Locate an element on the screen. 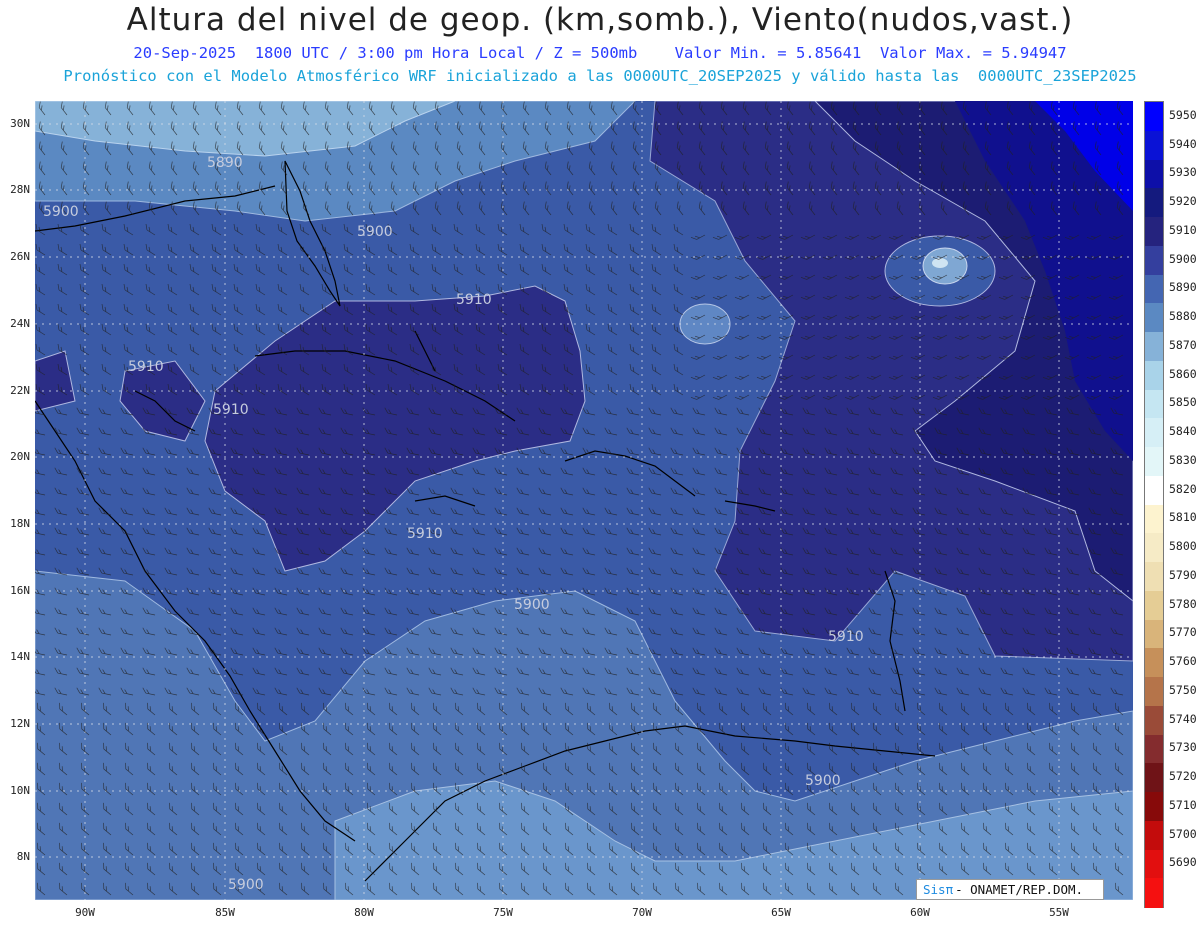 The height and width of the screenshot is (927, 1200). credit-symbol: Sisπ is located at coordinates (938, 889).